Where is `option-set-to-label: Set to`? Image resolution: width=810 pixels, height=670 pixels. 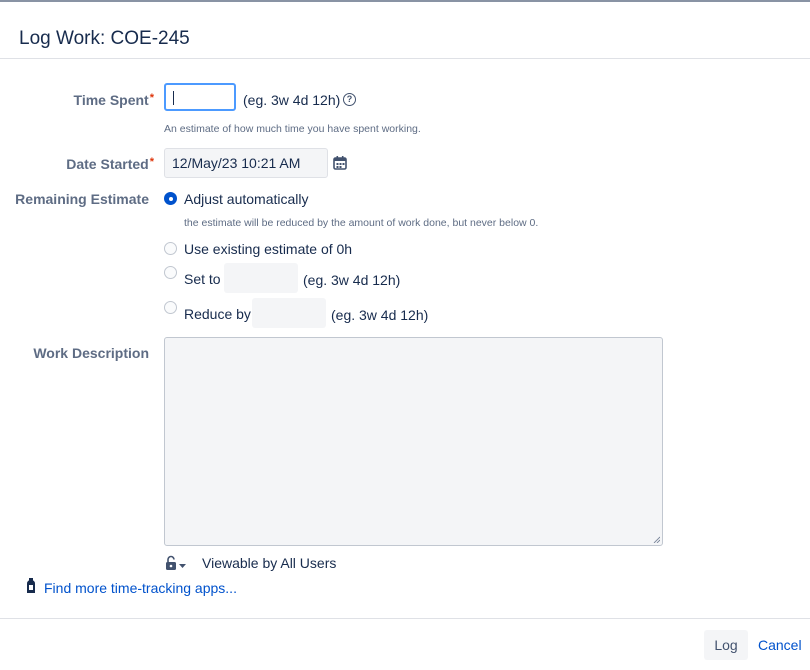 option-set-to-label: Set to is located at coordinates (202, 279).